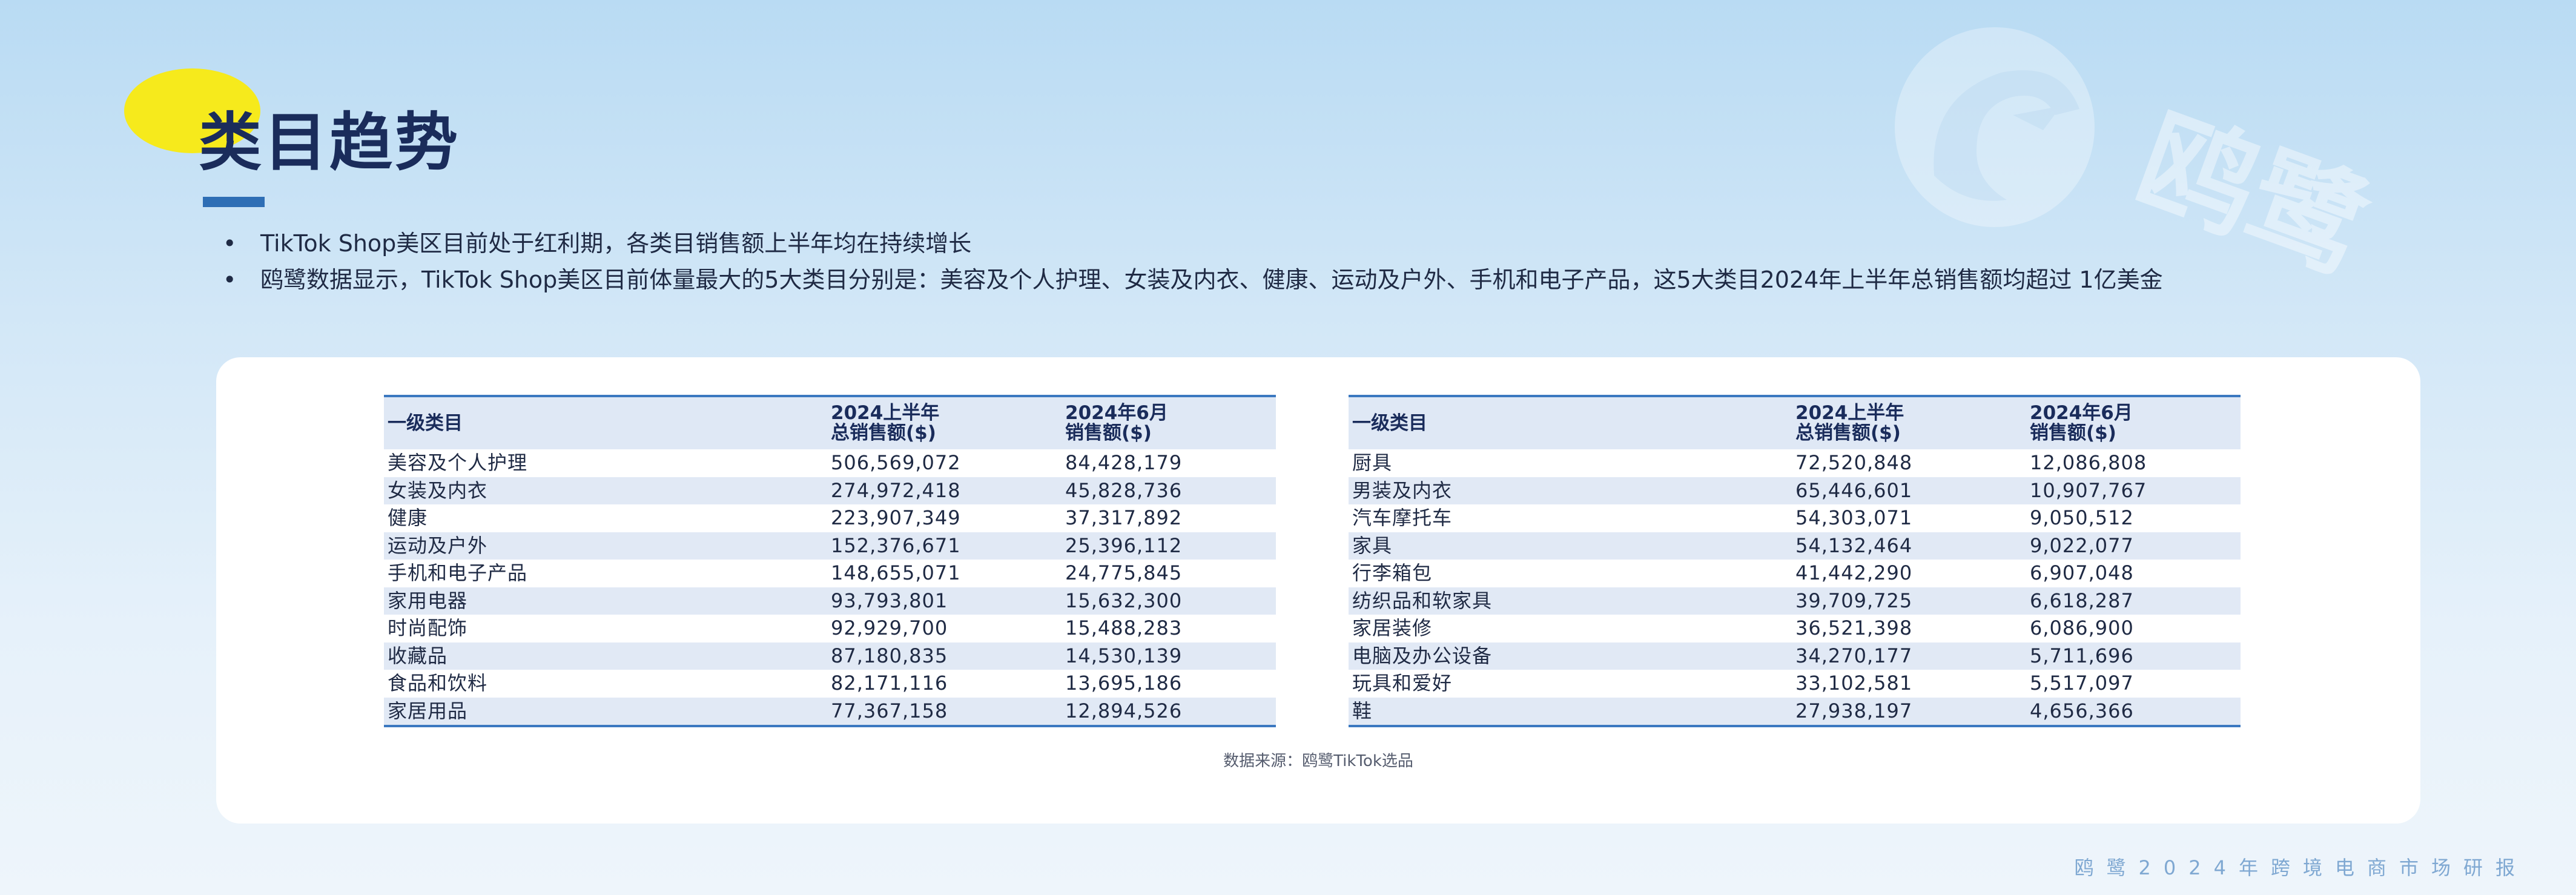 This screenshot has width=2576, height=895. What do you see at coordinates (1854, 573) in the screenshot?
I see `cell-h1-sales: 41,442,290` at bounding box center [1854, 573].